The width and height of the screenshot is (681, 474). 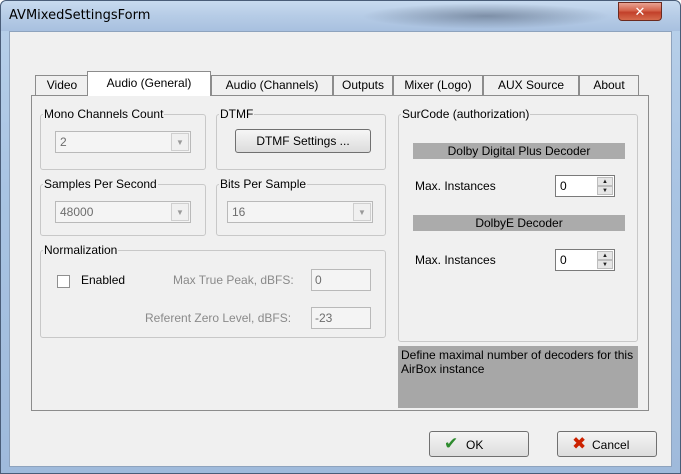 What do you see at coordinates (100, 184) in the screenshot?
I see `group-title: Samples Per Second` at bounding box center [100, 184].